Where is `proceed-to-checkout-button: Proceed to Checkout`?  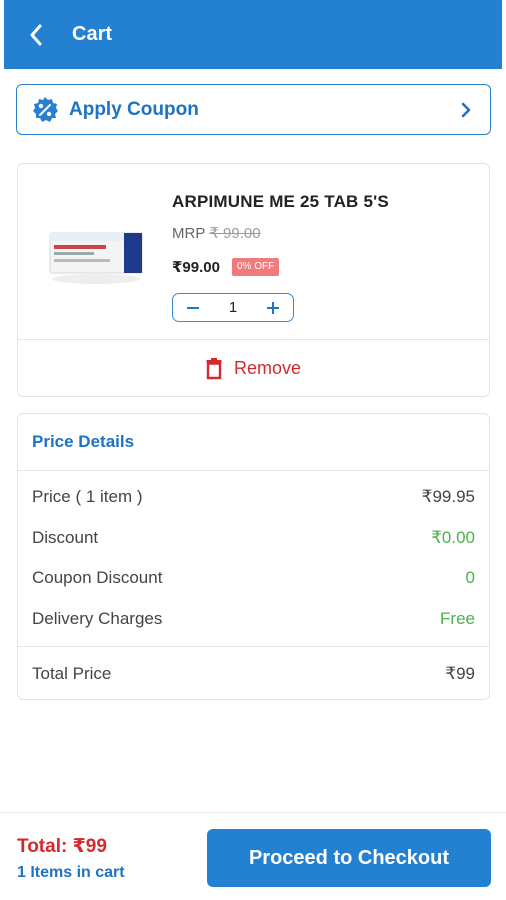 proceed-to-checkout-button: Proceed to Checkout is located at coordinates (349, 858).